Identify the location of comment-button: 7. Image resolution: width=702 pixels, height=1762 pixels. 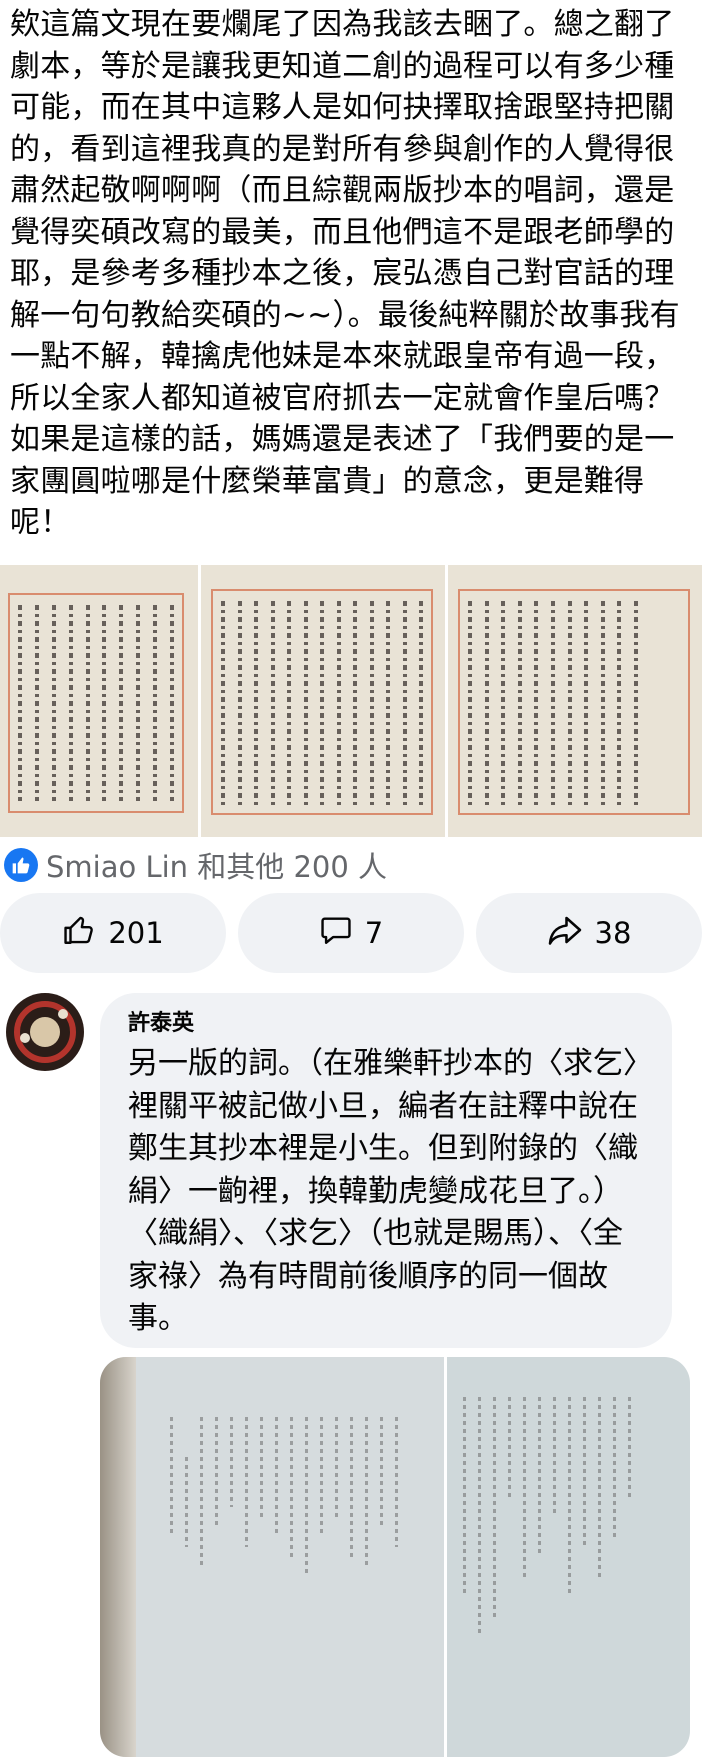
(351, 933).